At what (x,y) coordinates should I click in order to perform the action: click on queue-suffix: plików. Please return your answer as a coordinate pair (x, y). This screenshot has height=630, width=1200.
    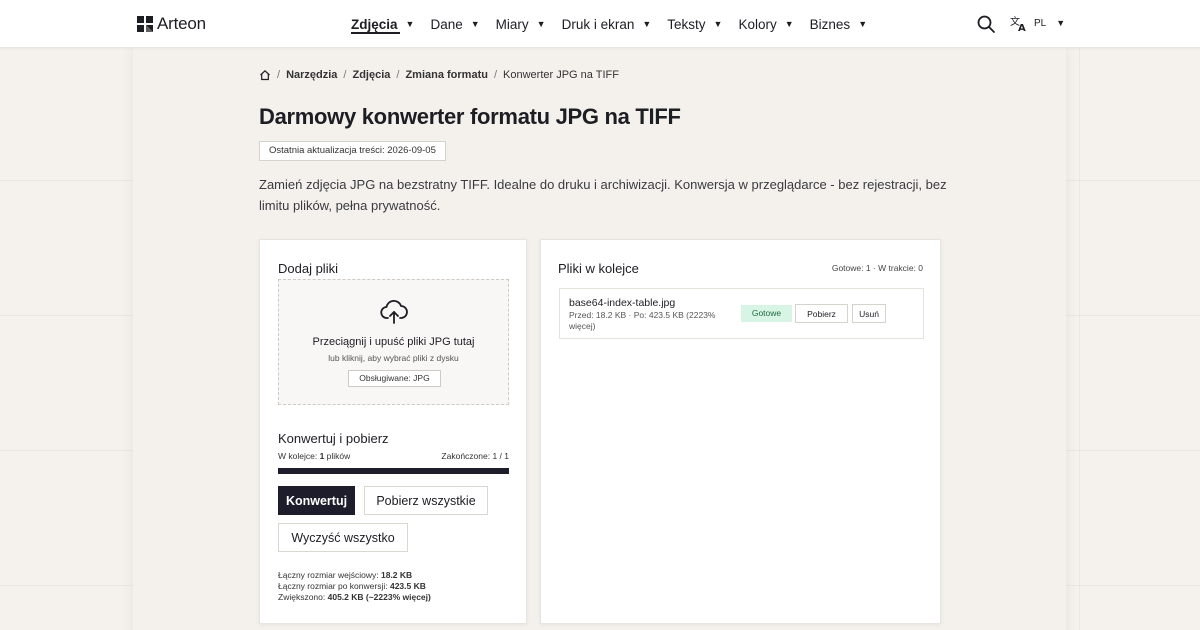
    Looking at the image, I should click on (337, 456).